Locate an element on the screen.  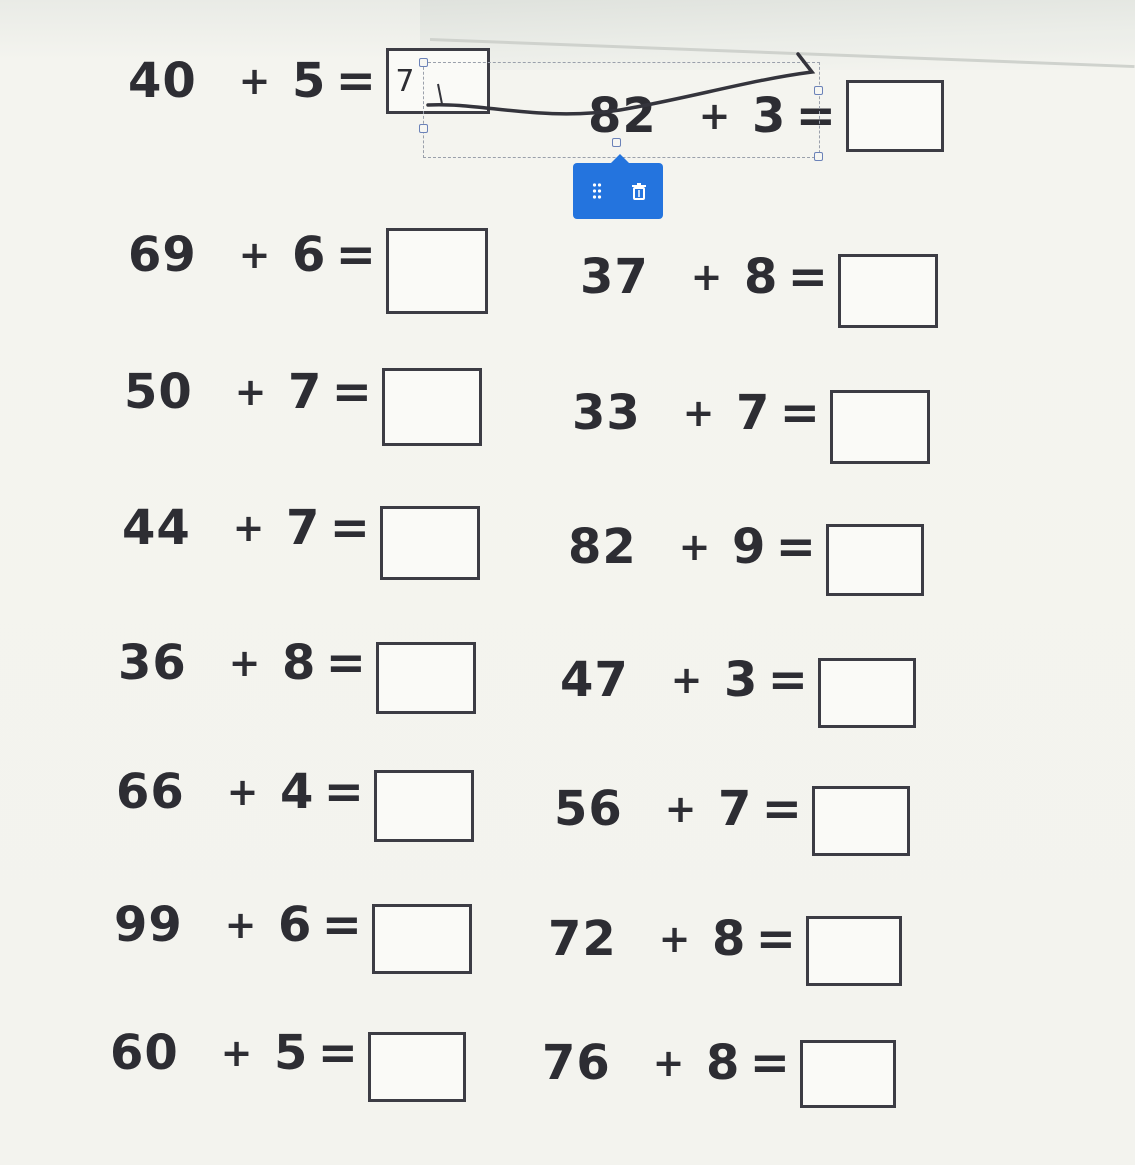
page-top-edge is located at coordinates (777, 35).